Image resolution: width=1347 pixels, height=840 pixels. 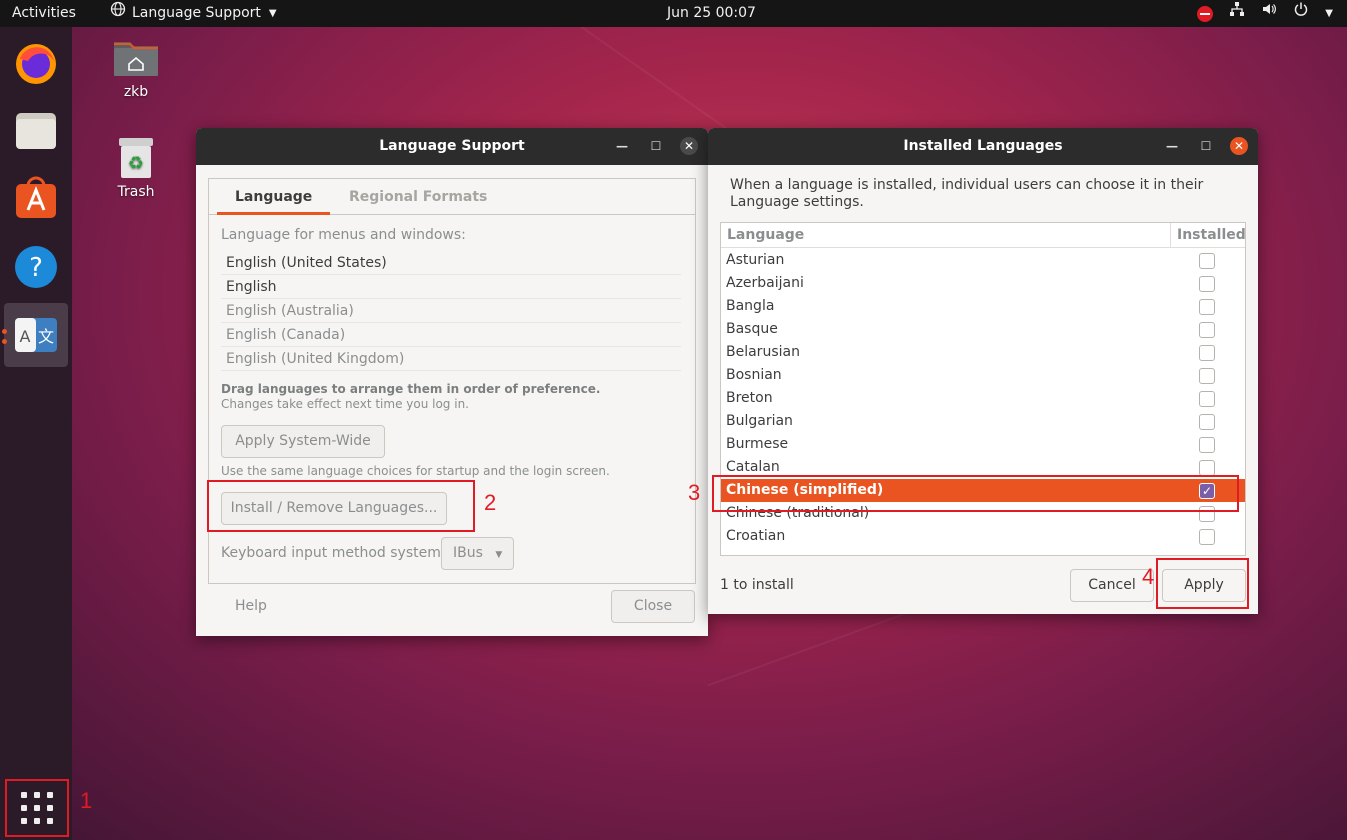 What do you see at coordinates (749, 398) in the screenshot?
I see `language-name: Breton` at bounding box center [749, 398].